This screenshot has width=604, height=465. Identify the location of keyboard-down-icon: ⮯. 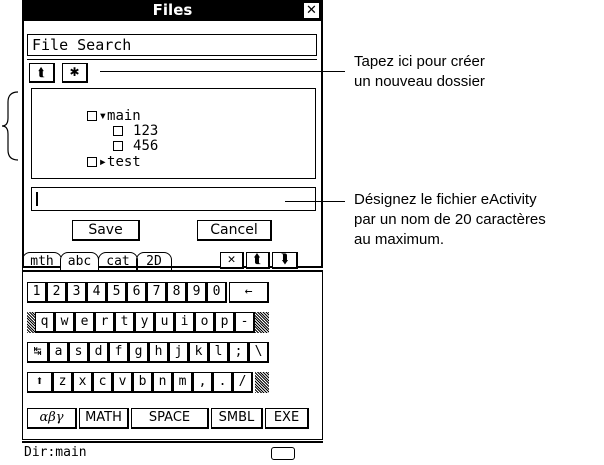
(285, 260).